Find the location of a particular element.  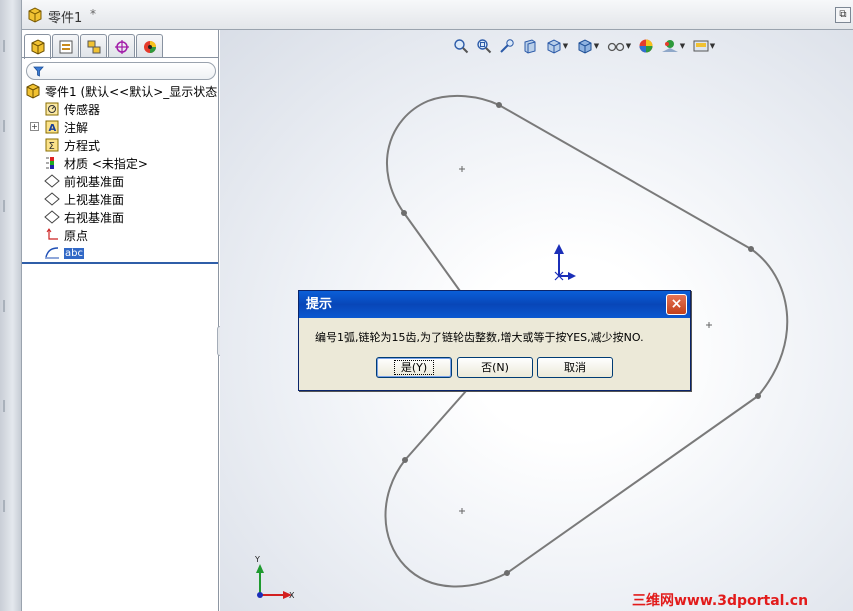

yes-button-label: 是(Y) is located at coordinates (414, 367).